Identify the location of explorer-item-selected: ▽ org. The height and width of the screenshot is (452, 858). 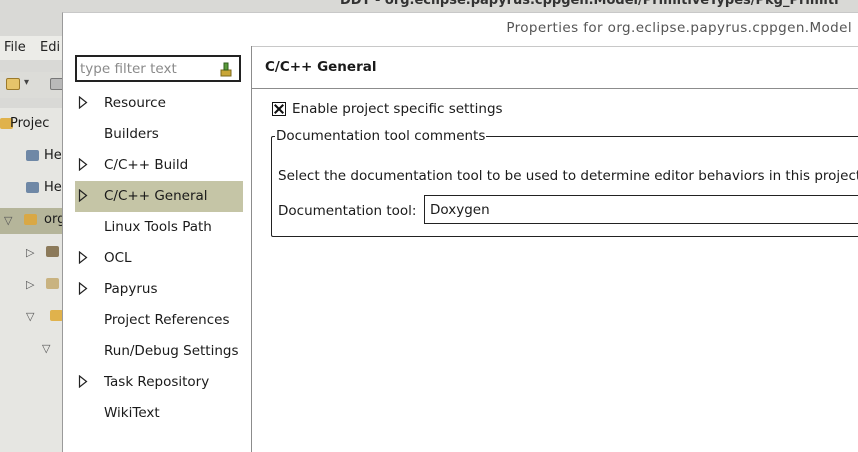
(35, 221).